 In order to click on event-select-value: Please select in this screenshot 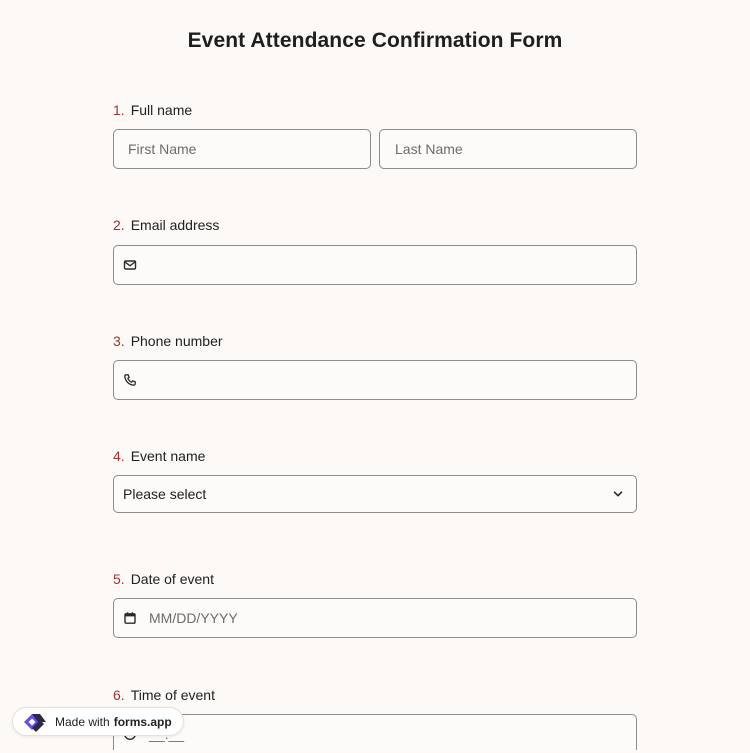, I will do `click(165, 494)`.